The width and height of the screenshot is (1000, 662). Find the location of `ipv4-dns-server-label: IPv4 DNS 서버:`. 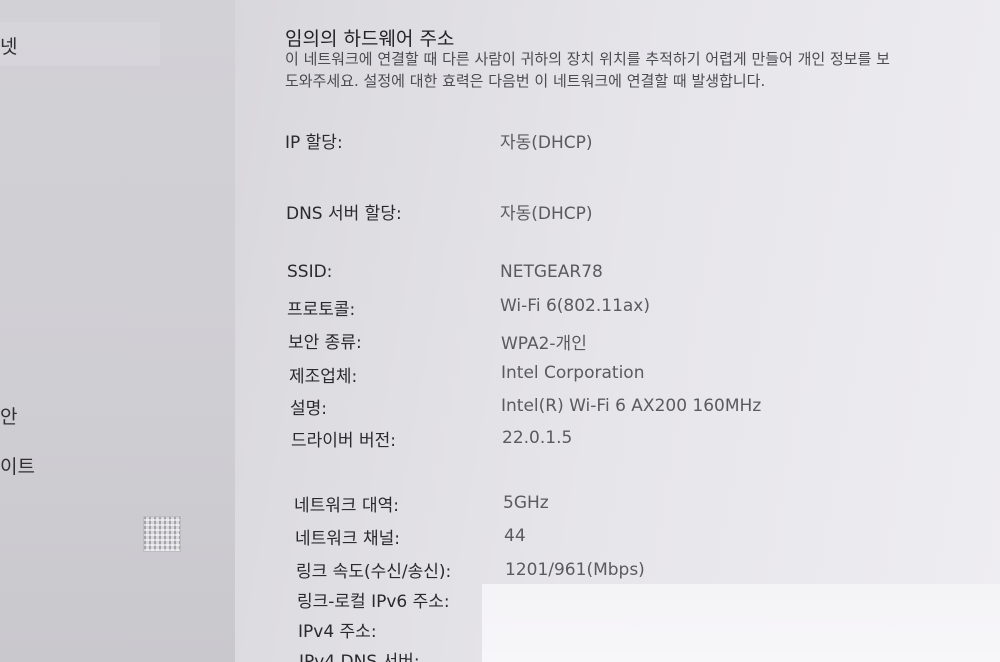

ipv4-dns-server-label: IPv4 DNS 서버: is located at coordinates (359, 657).